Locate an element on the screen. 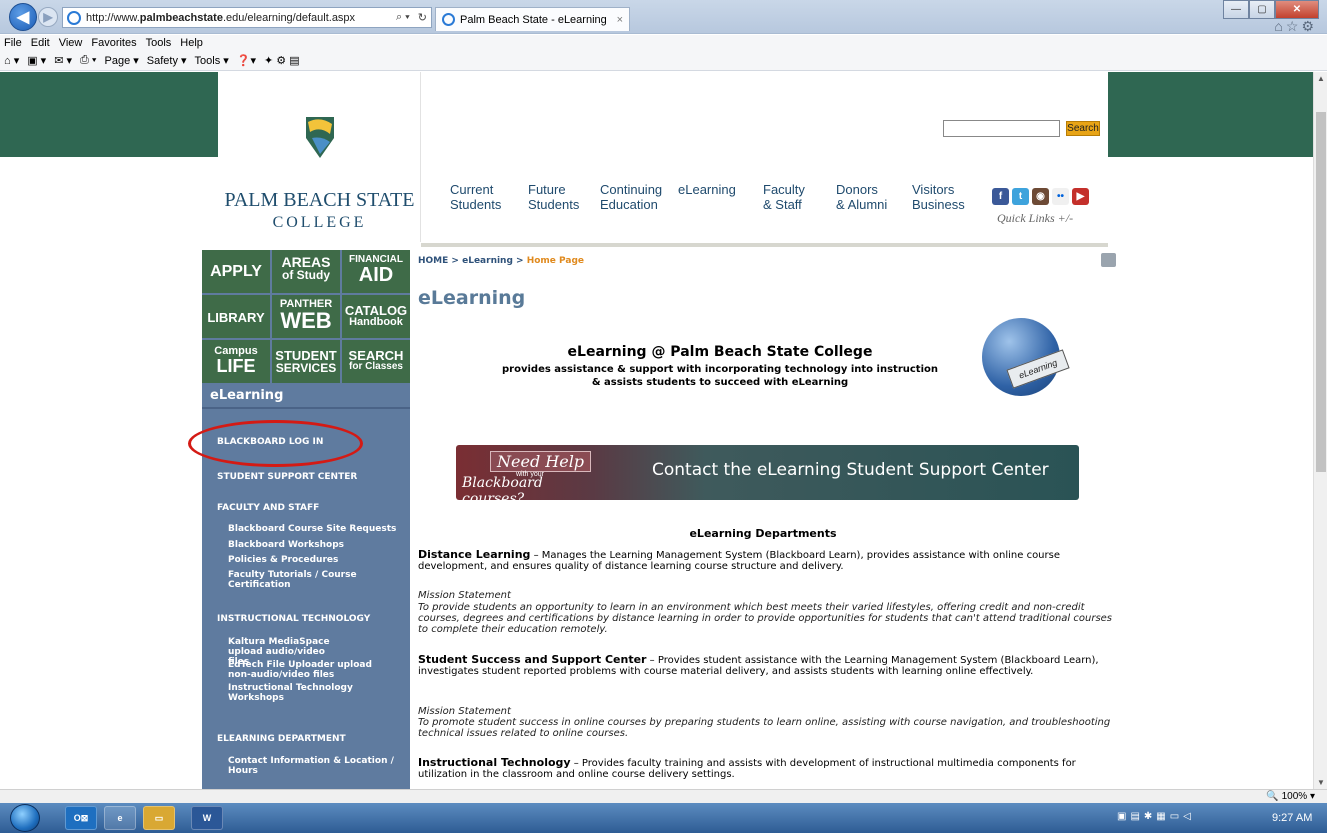 The image size is (1327, 833). start-button is located at coordinates (25, 818).